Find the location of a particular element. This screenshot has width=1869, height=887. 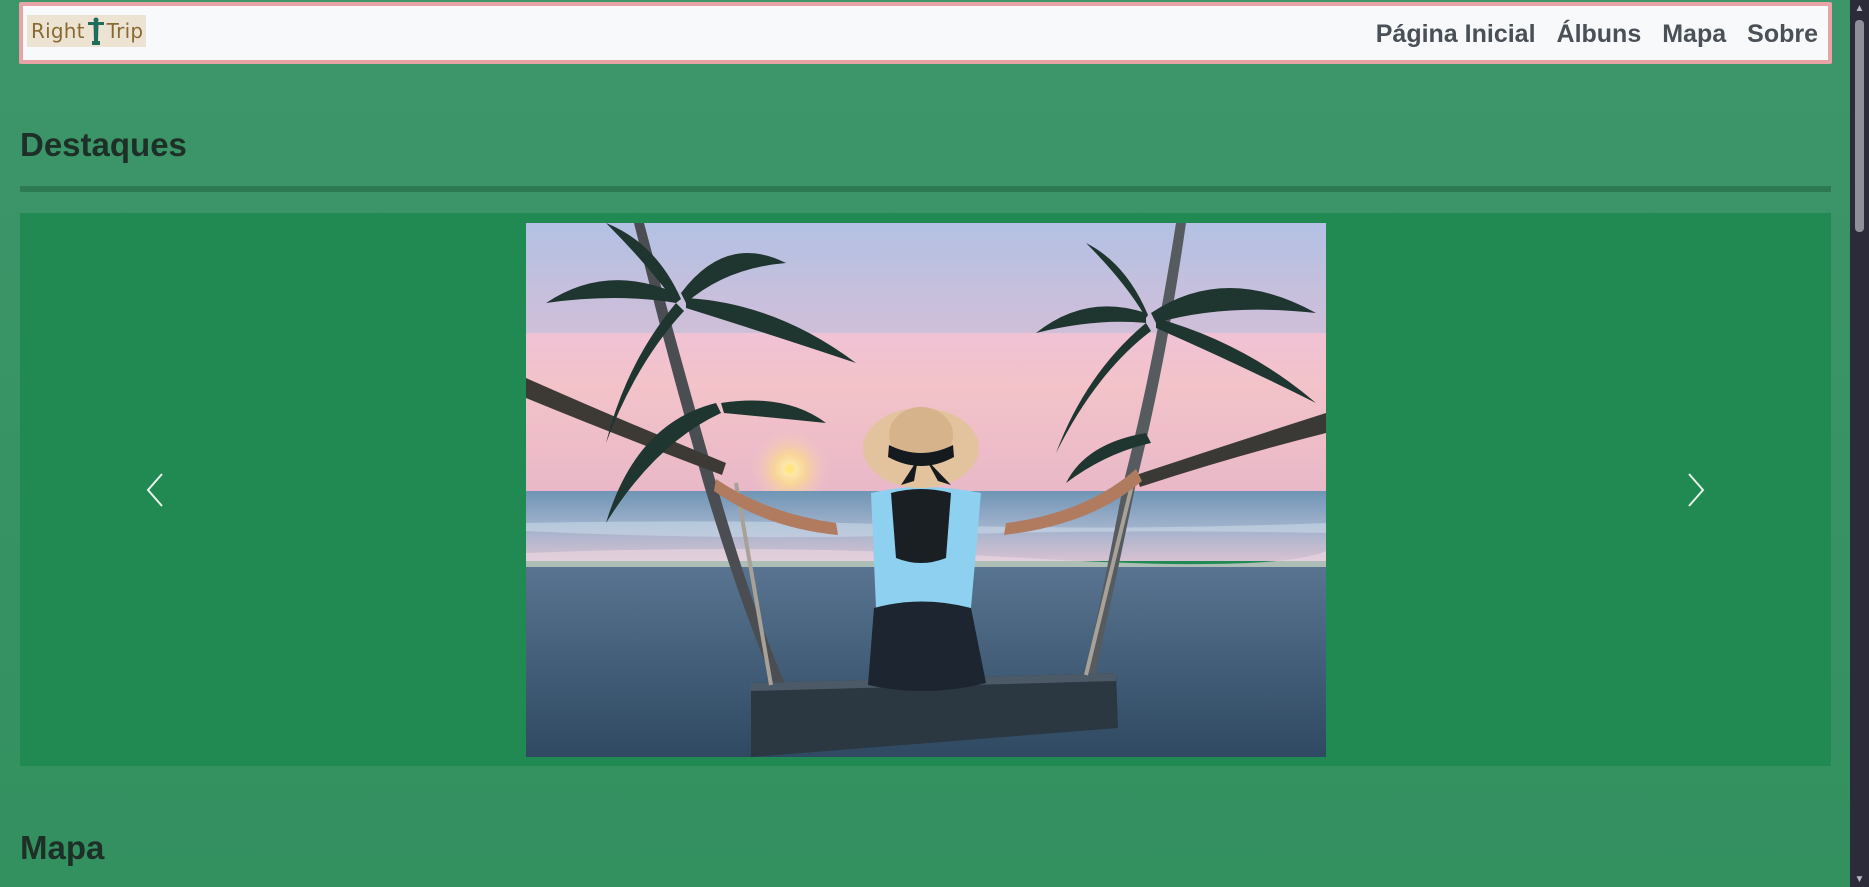

carousel-prev-button is located at coordinates (155, 489).